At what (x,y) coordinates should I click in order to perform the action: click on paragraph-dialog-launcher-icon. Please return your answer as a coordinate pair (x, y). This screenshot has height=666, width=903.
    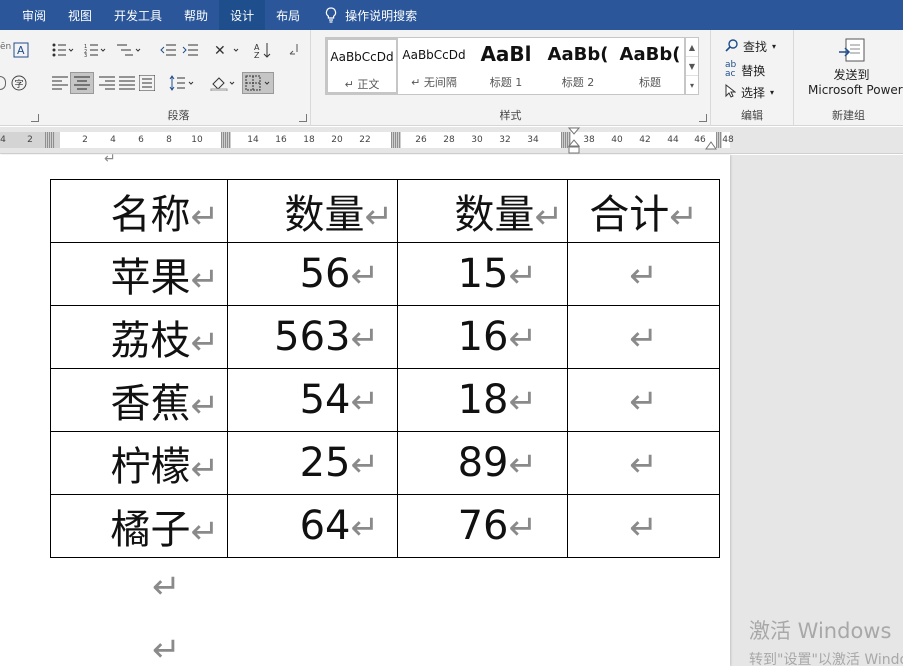
    Looking at the image, I should click on (303, 118).